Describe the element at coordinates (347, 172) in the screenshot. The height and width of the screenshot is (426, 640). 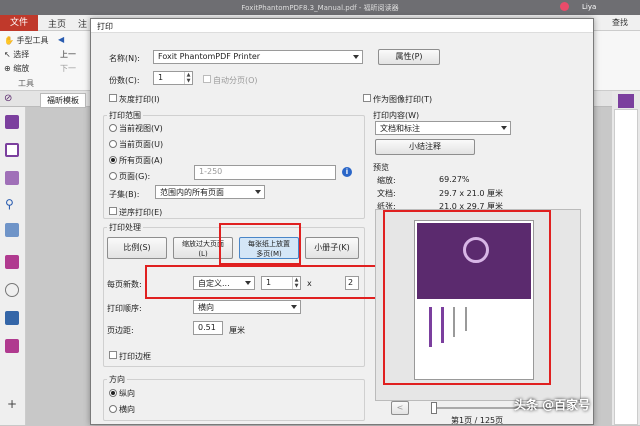
I see `info-icon: i` at that location.